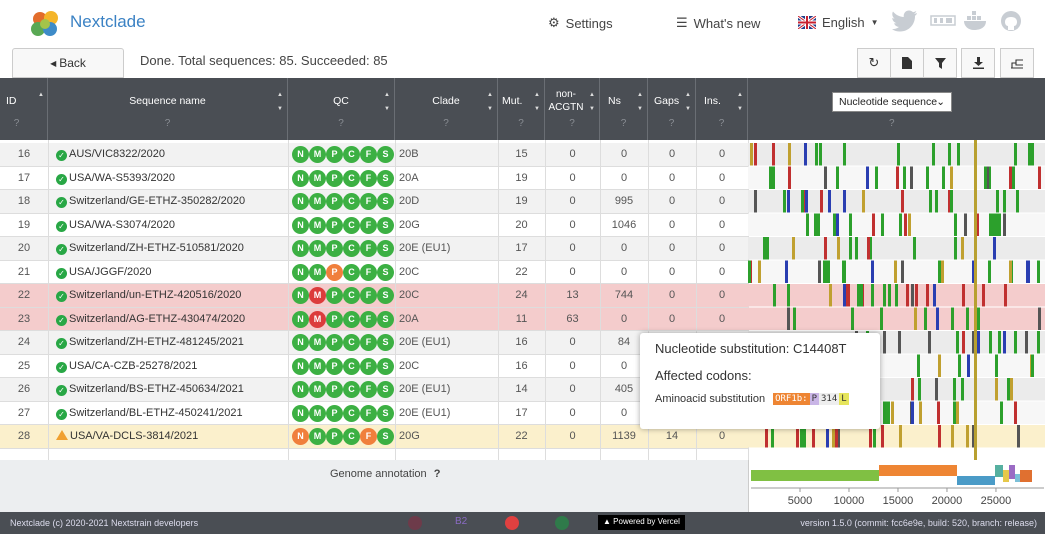  What do you see at coordinates (490, 109) in the screenshot?
I see `sort-down-icon: ▼` at bounding box center [490, 109].